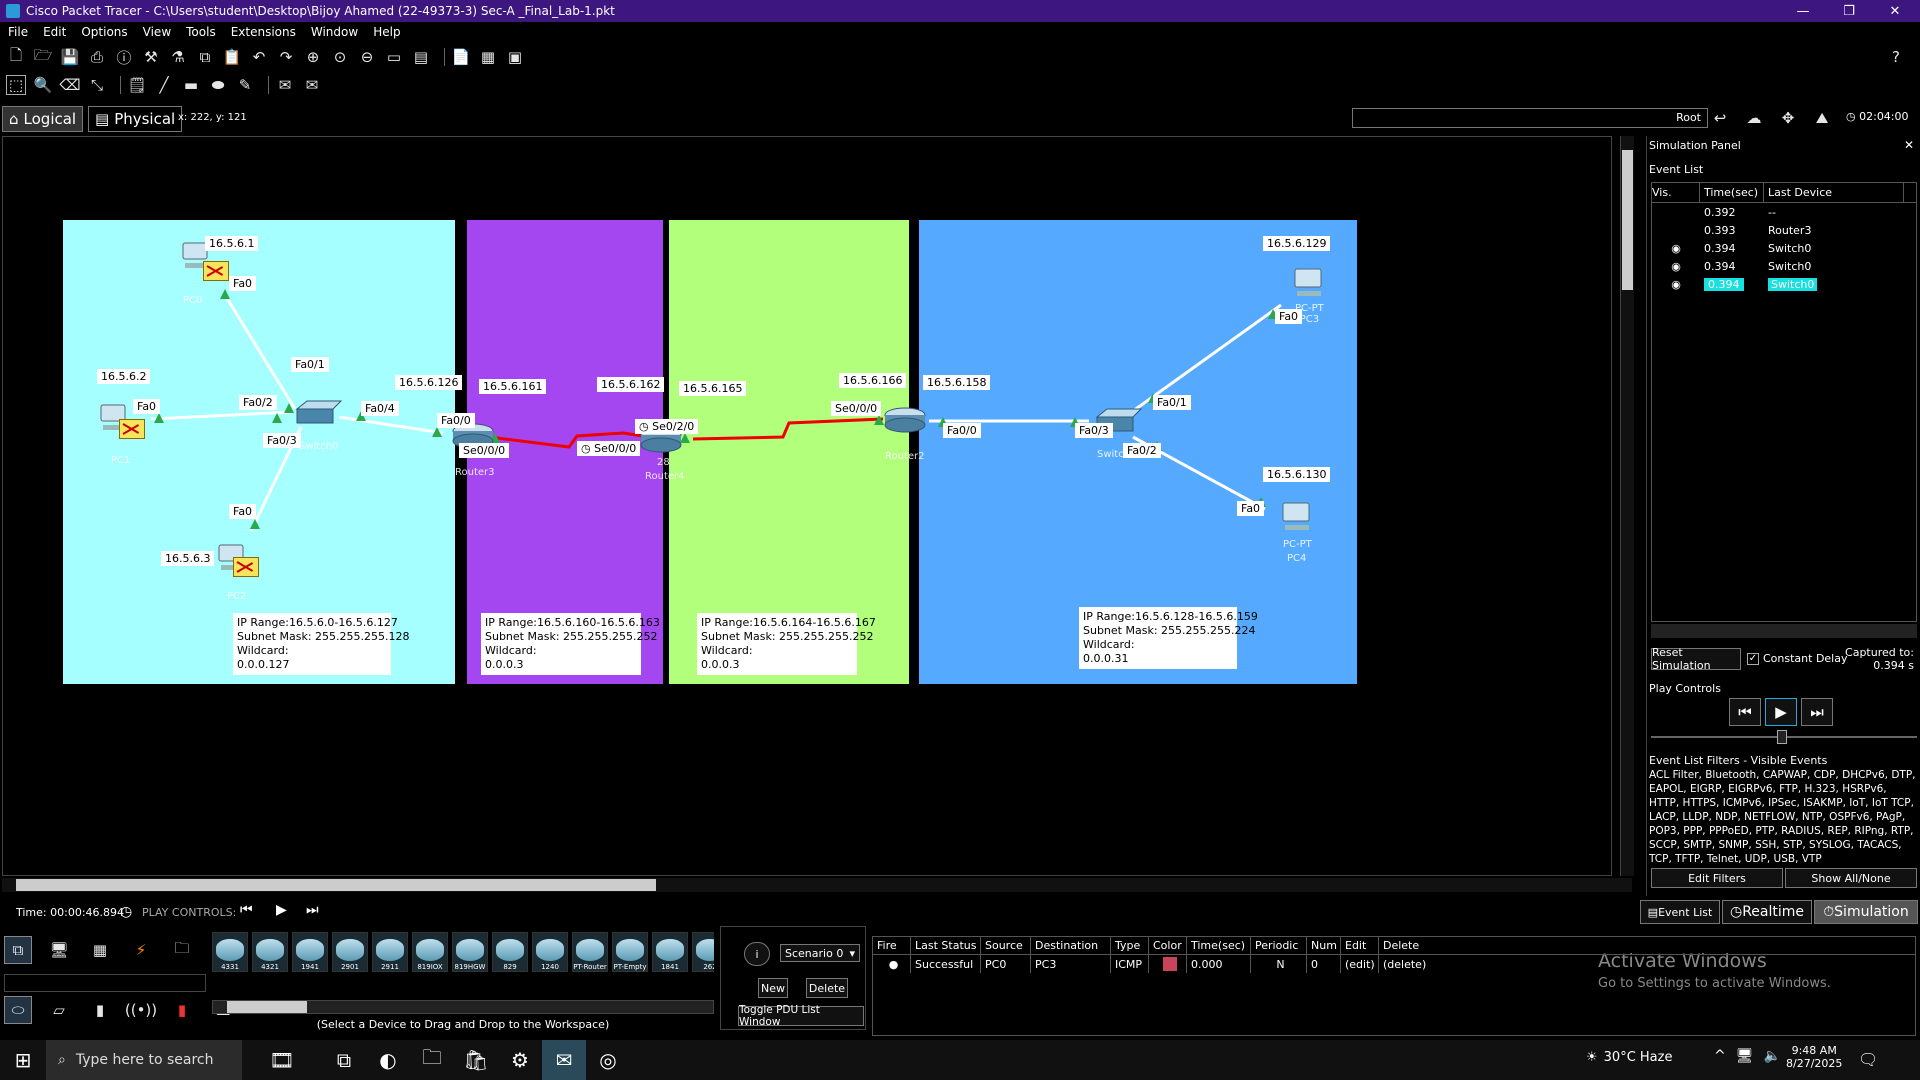 The width and height of the screenshot is (1920, 1080). What do you see at coordinates (773, 988) in the screenshot?
I see `new-scenario-button: New` at bounding box center [773, 988].